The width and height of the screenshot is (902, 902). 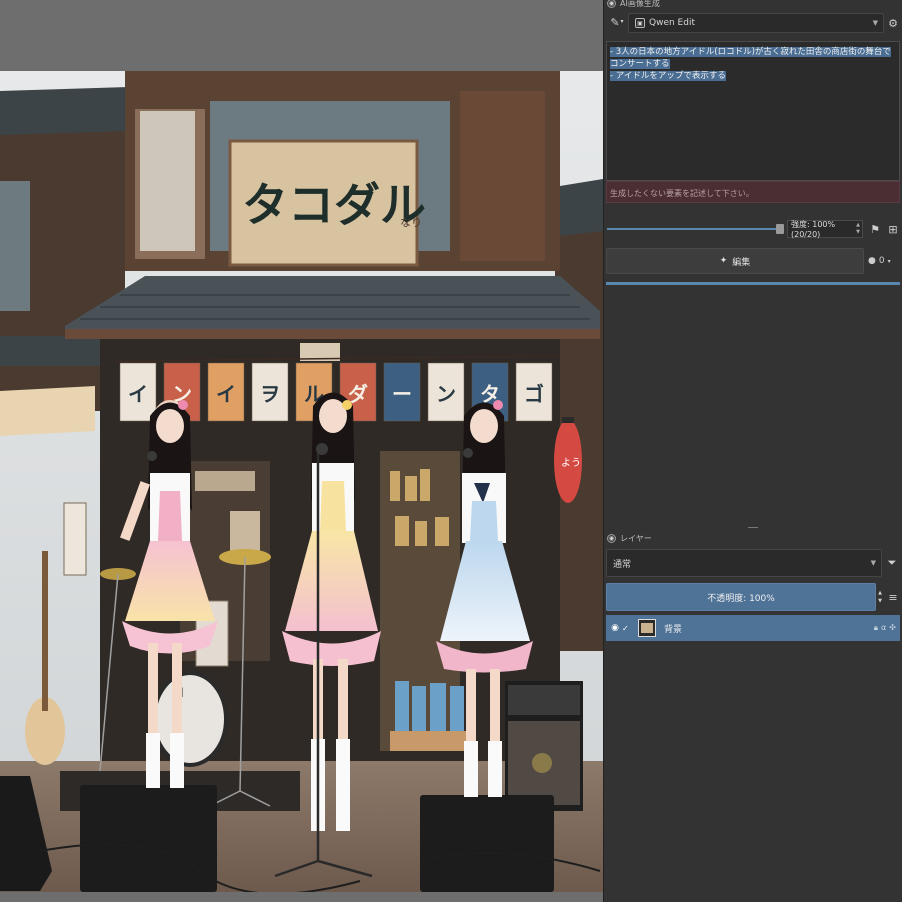 I want to click on insert-result-icon: ⊞, so click(x=893, y=229).